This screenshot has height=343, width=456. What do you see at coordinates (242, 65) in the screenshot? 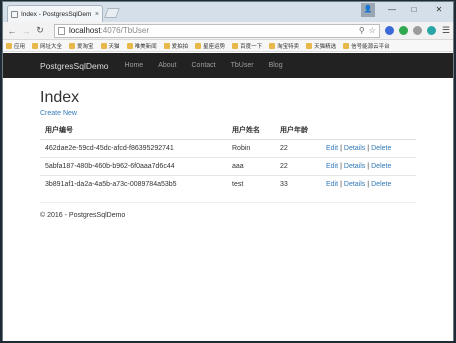
I see `nav-tbuser: TbUser` at bounding box center [242, 65].